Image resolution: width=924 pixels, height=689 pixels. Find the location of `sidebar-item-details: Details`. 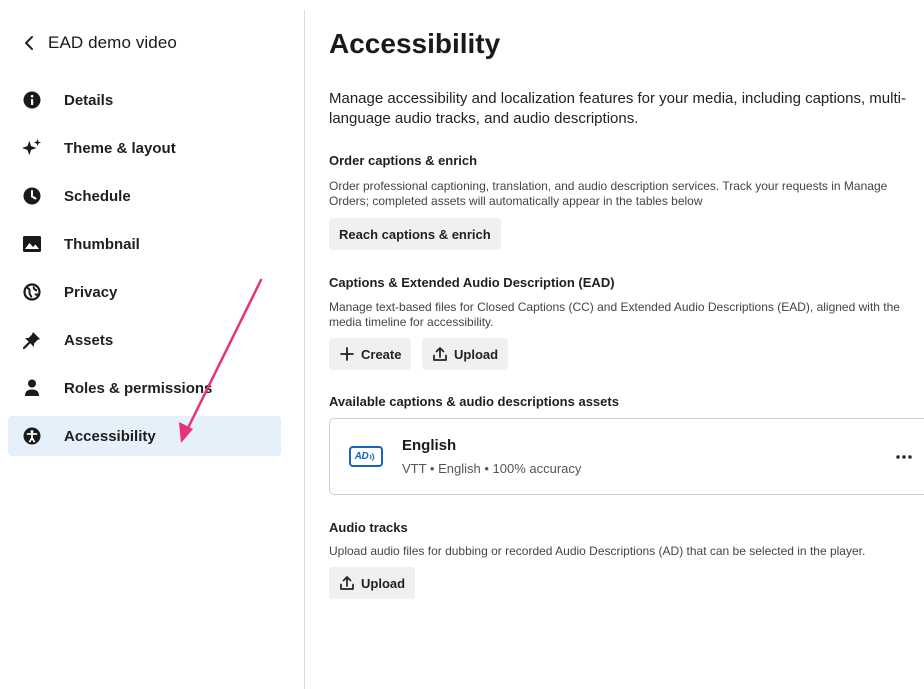

sidebar-item-details: Details is located at coordinates (144, 100).